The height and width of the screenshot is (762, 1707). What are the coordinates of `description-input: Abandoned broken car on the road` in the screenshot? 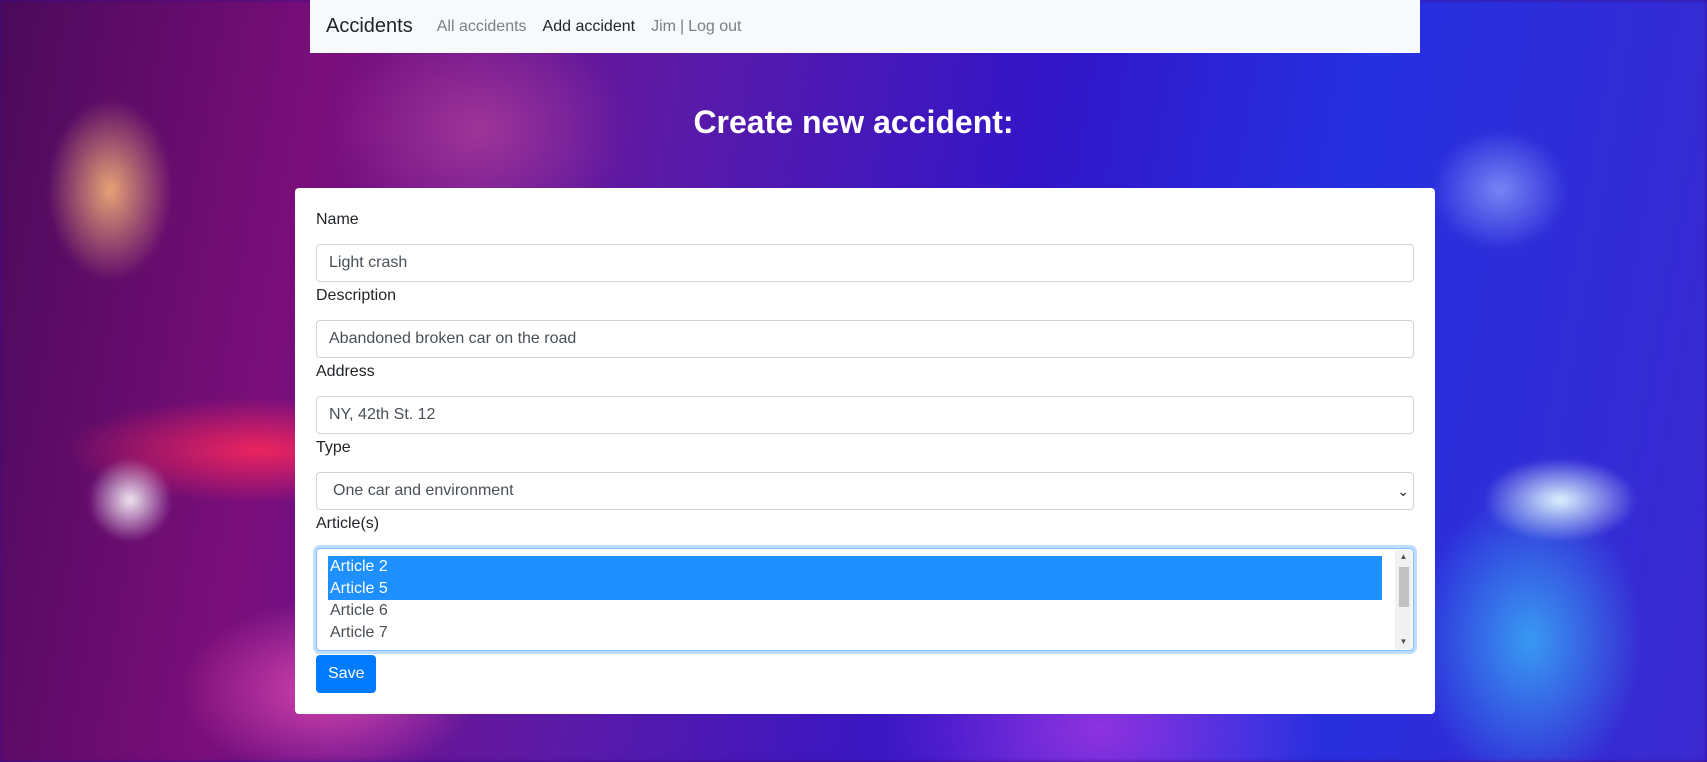 It's located at (865, 339).